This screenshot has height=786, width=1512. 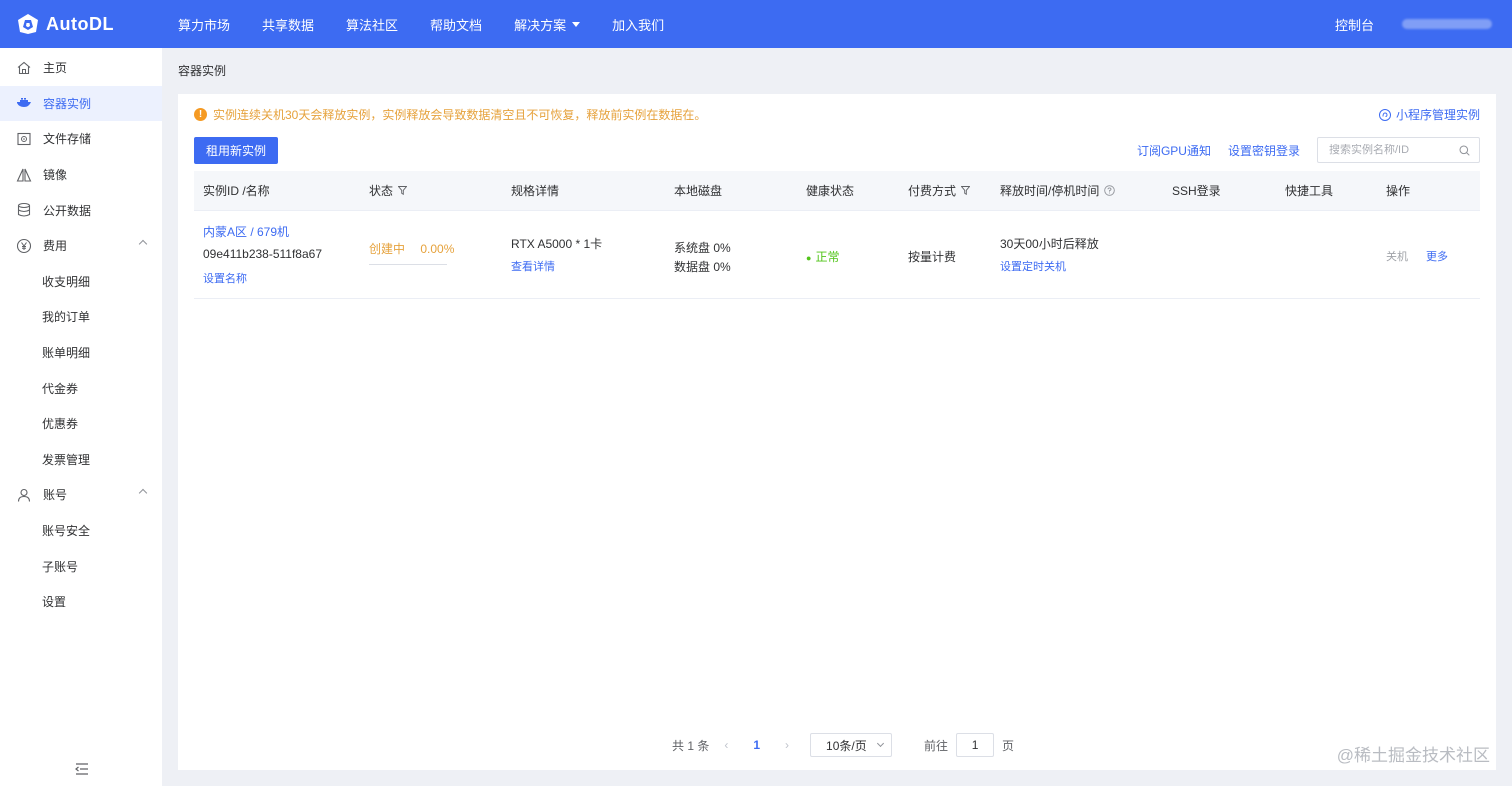 What do you see at coordinates (81, 495) in the screenshot?
I see `sidebar-item-account: 账号` at bounding box center [81, 495].